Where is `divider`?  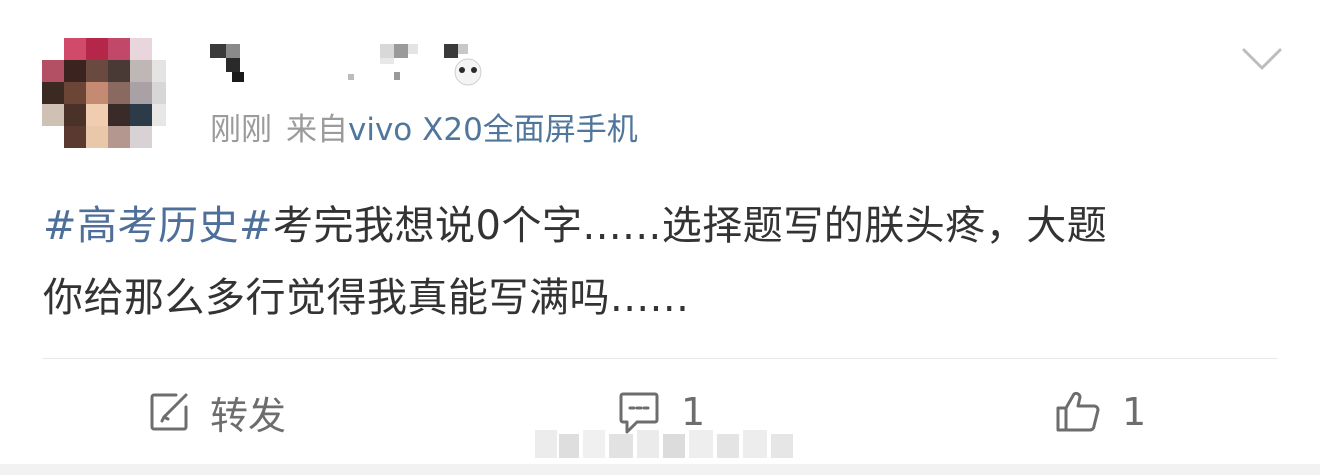
divider is located at coordinates (660, 358).